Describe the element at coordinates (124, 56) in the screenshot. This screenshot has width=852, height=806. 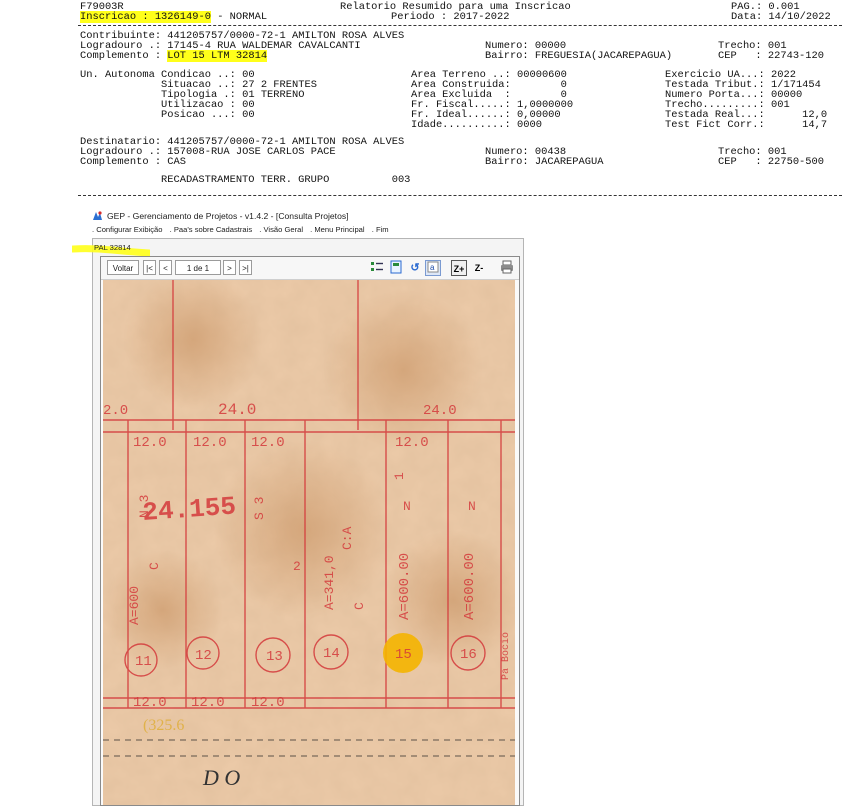
I see `complemento-label: Complemento :` at that location.